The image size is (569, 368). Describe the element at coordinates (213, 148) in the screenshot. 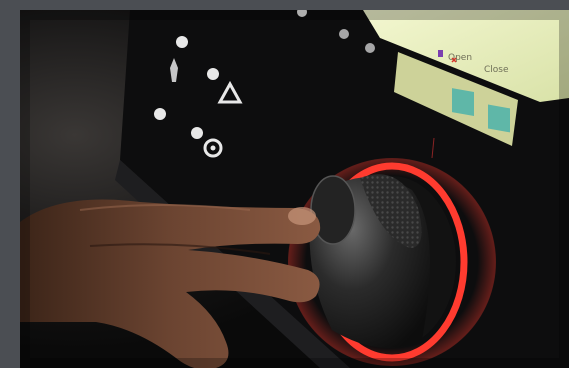

I see `settings-gear-center-icon` at that location.